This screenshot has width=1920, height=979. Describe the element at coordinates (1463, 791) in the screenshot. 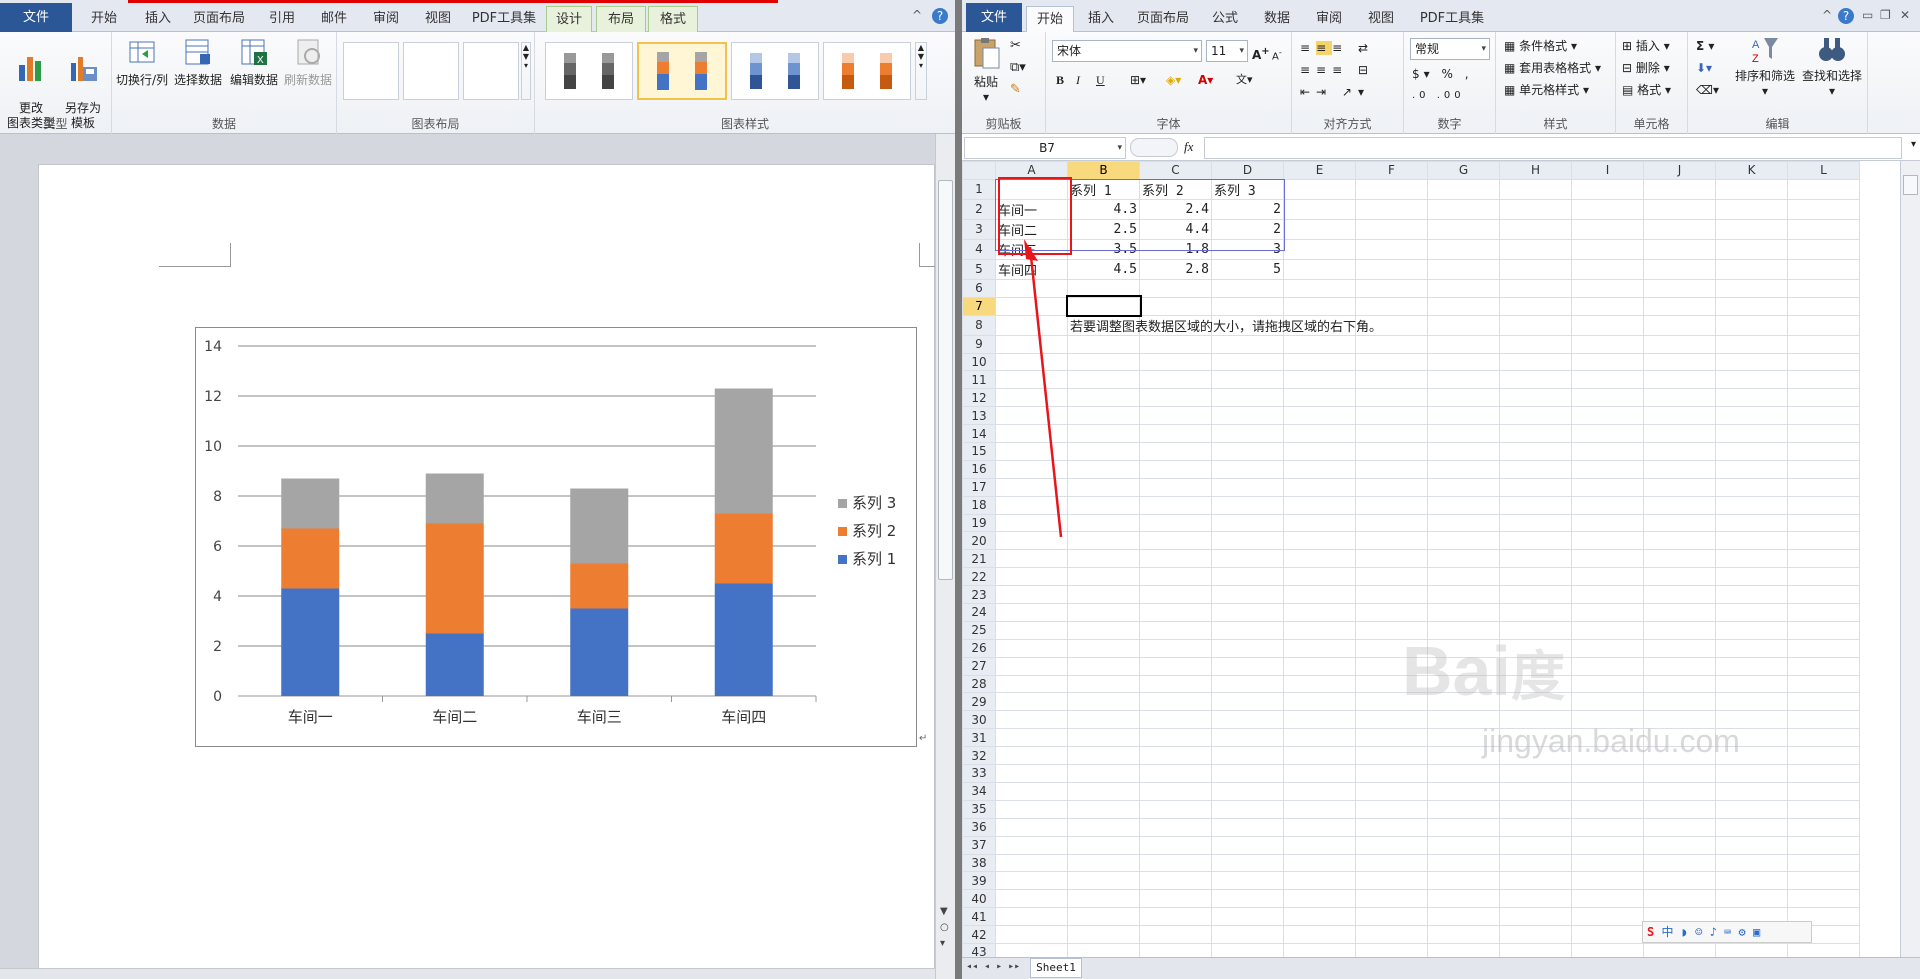

I see `cell-g34` at that location.